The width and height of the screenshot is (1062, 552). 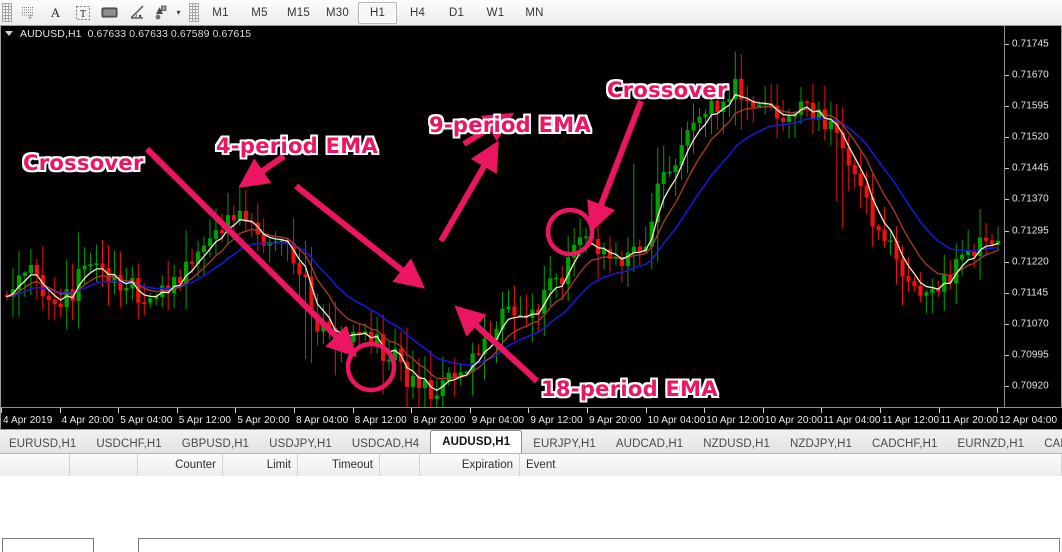 What do you see at coordinates (990, 443) in the screenshot?
I see `chart-tab-eurnzd: EURNZD,H1` at bounding box center [990, 443].